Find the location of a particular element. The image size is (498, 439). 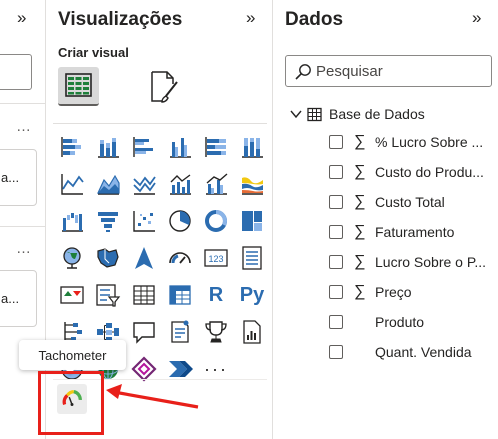

field-row: ∑ Custo Total is located at coordinates (412, 202).